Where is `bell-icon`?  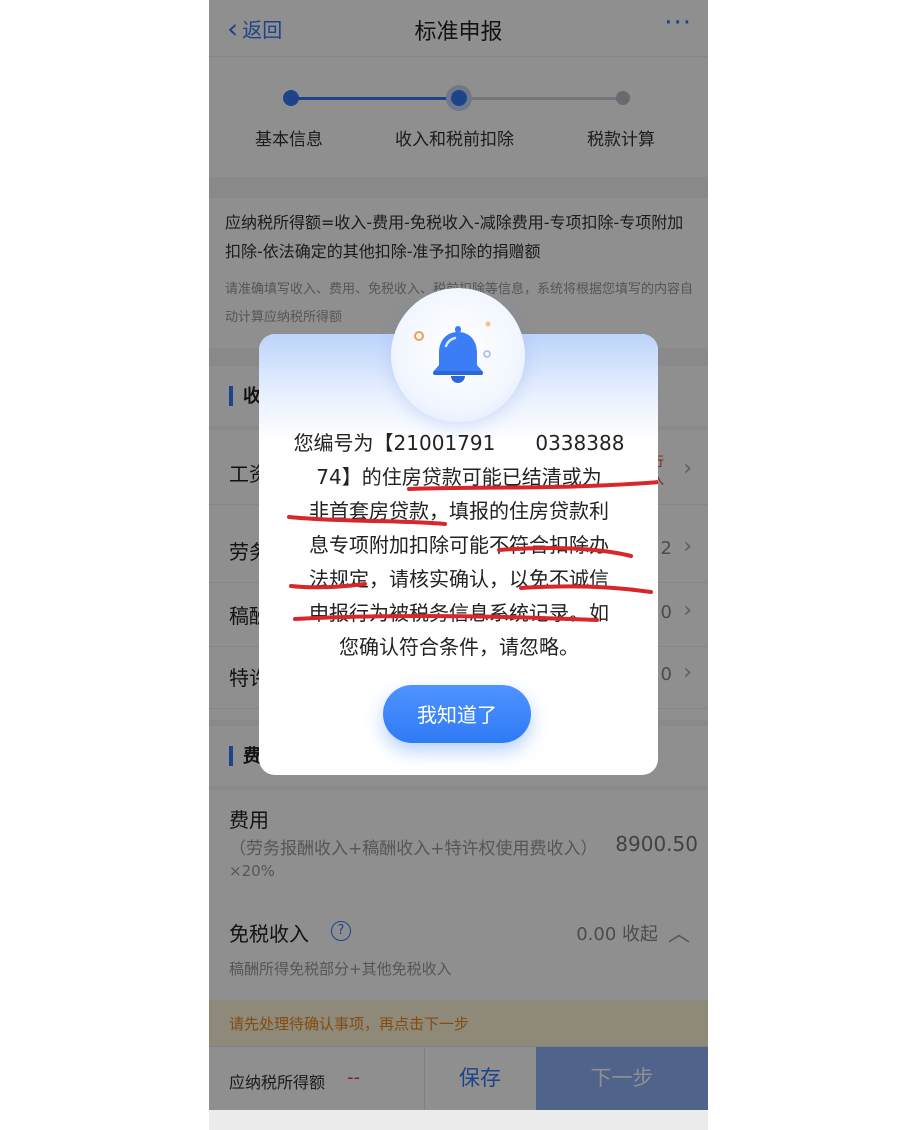
bell-icon is located at coordinates (452, 352).